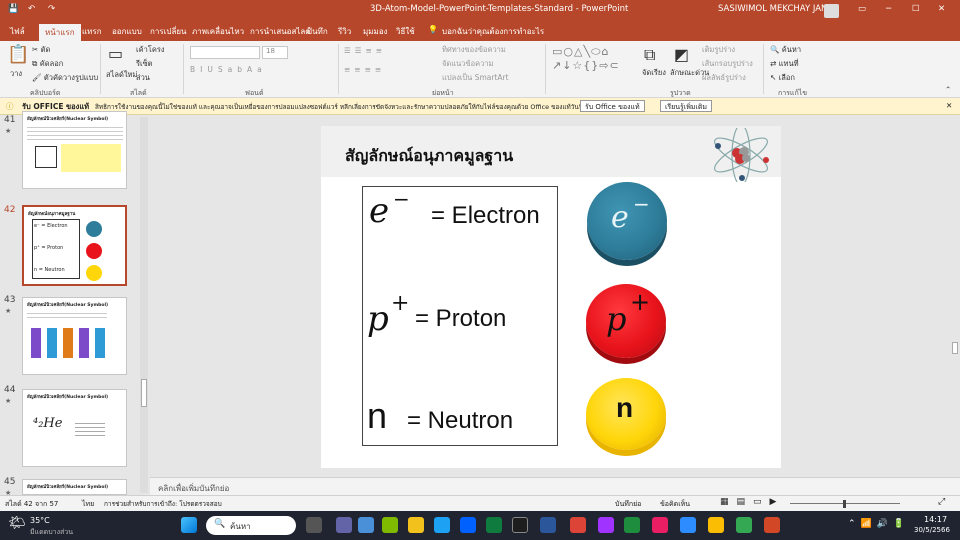 The height and width of the screenshot is (540, 960). What do you see at coordinates (251, 525) in the screenshot?
I see `taskbar-search: 🔍 ค้นหา` at bounding box center [251, 525].